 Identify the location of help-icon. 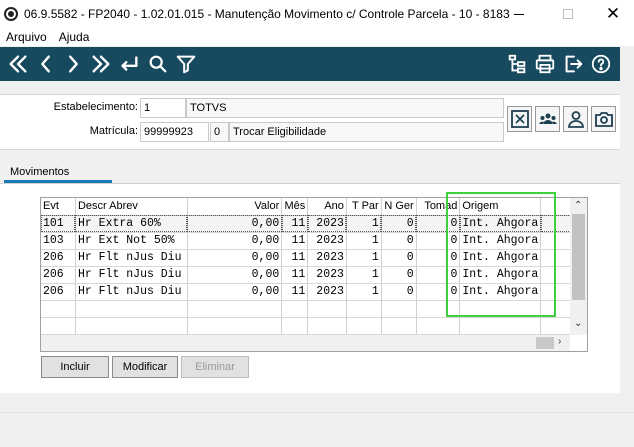
(601, 64).